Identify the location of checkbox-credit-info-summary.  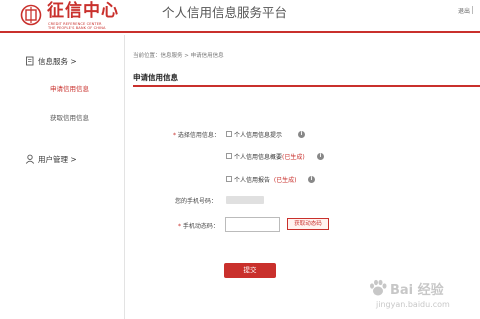
(229, 156).